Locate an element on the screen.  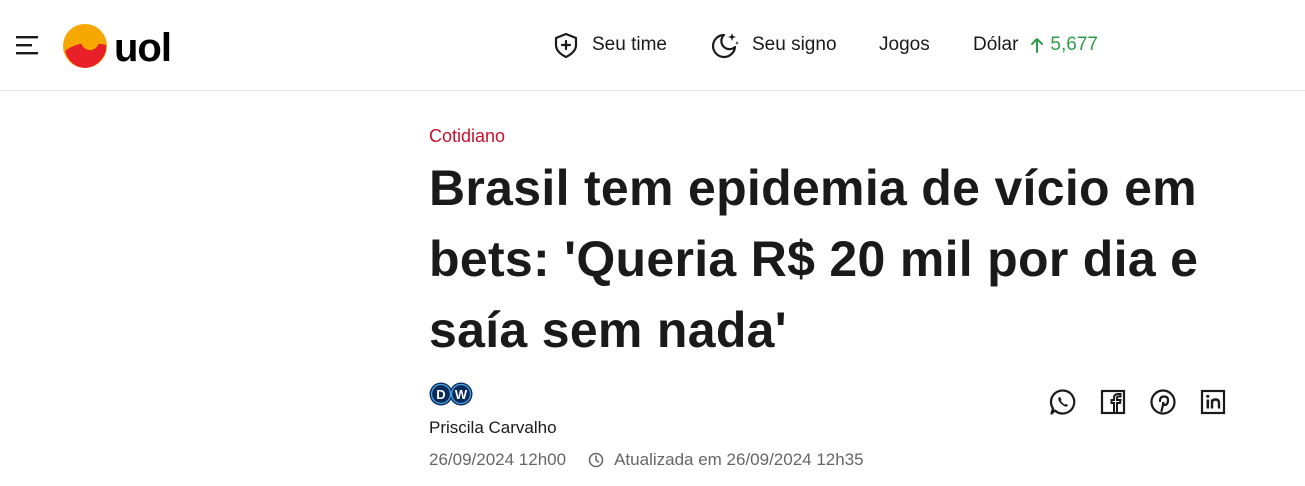
arrow-up-icon is located at coordinates (1037, 45).